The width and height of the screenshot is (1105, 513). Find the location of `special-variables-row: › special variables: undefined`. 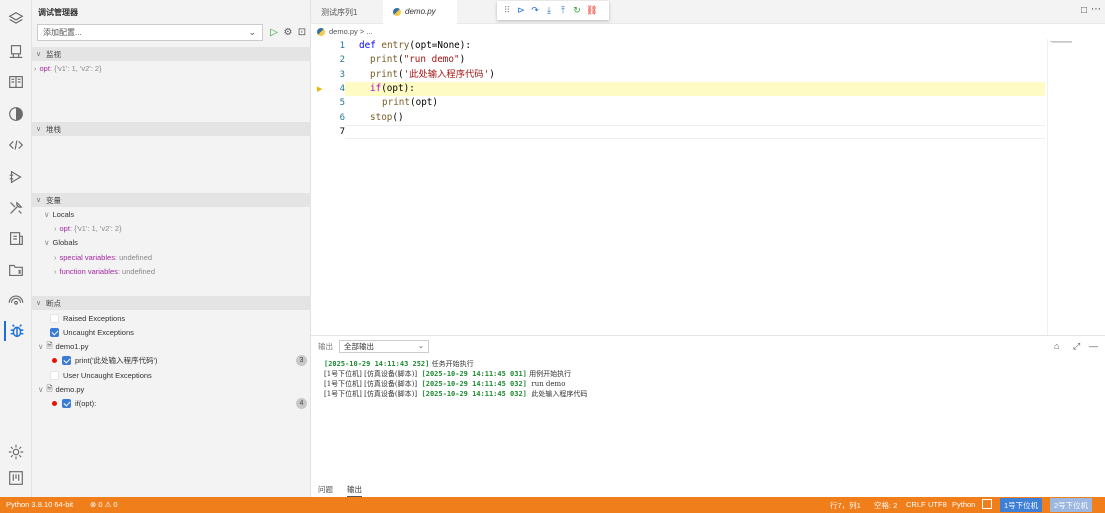

special-variables-row: › special variables: undefined is located at coordinates (103, 257).